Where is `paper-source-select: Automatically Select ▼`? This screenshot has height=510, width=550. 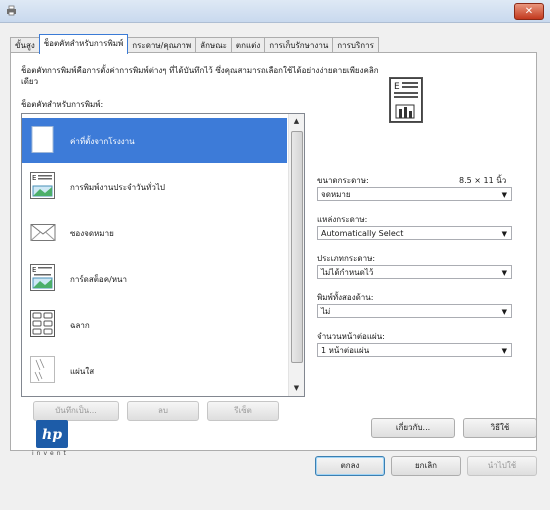
paper-source-select: Automatically Select ▼ is located at coordinates (414, 233).